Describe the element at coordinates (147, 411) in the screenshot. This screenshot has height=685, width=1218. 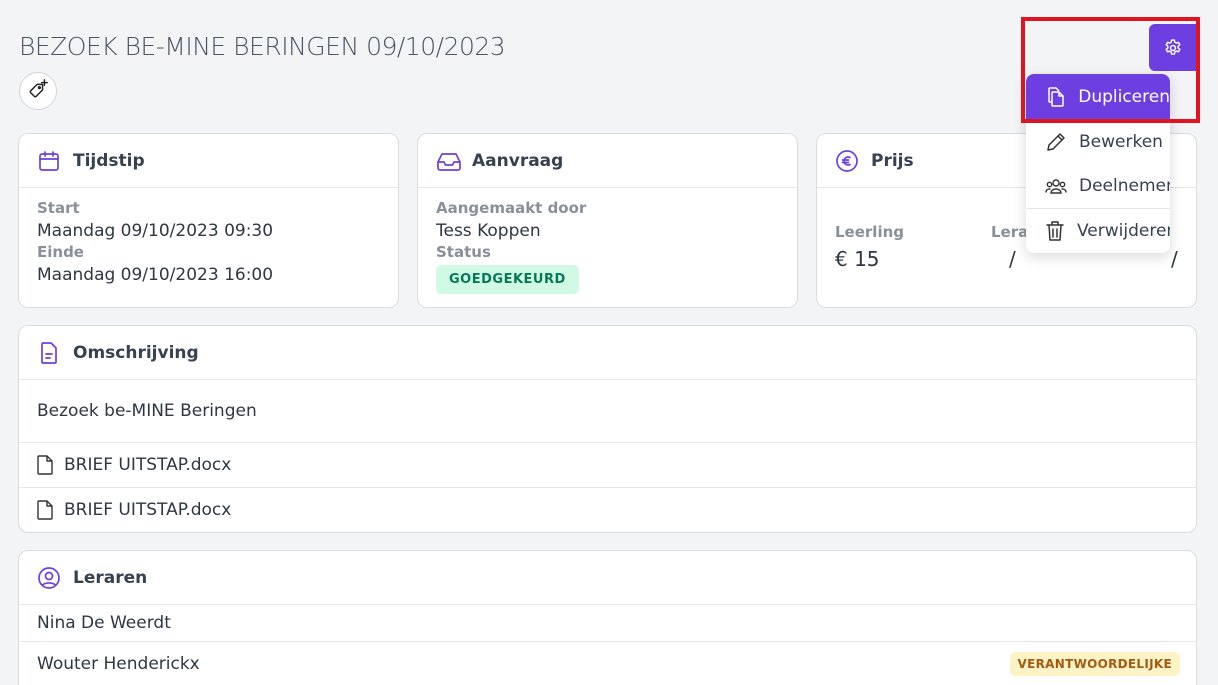
I see `description-text: Bezoek be-MINE Beringen` at that location.